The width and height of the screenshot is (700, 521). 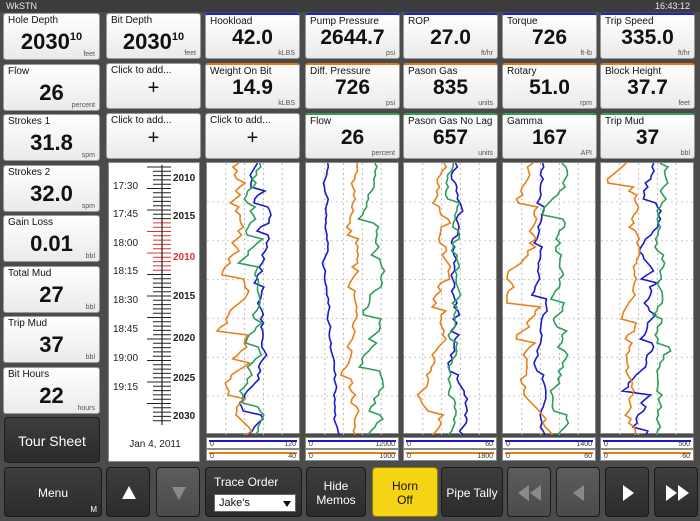 I want to click on tile-value: 51.0, so click(x=549, y=87).